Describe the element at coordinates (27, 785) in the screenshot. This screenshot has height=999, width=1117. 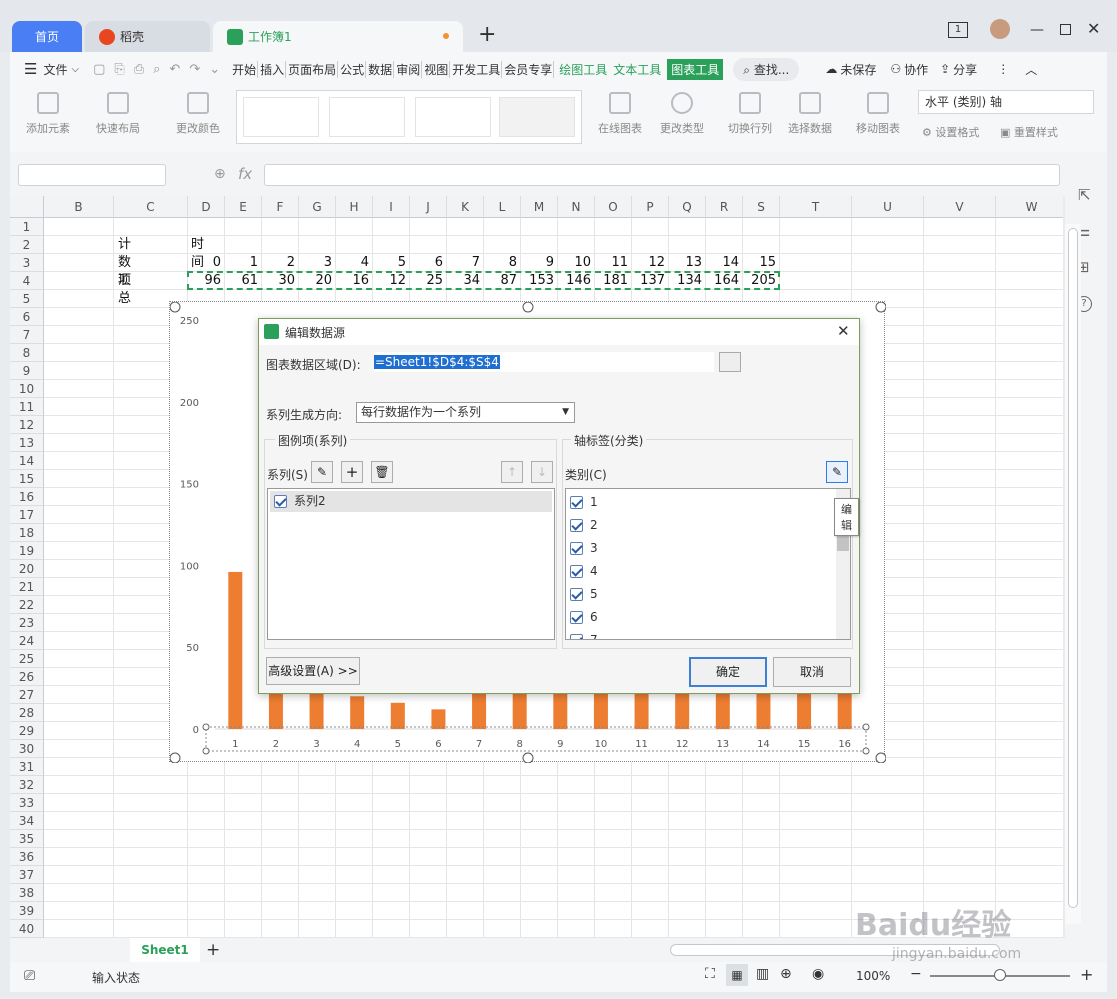
I see `row-header: 32` at that location.